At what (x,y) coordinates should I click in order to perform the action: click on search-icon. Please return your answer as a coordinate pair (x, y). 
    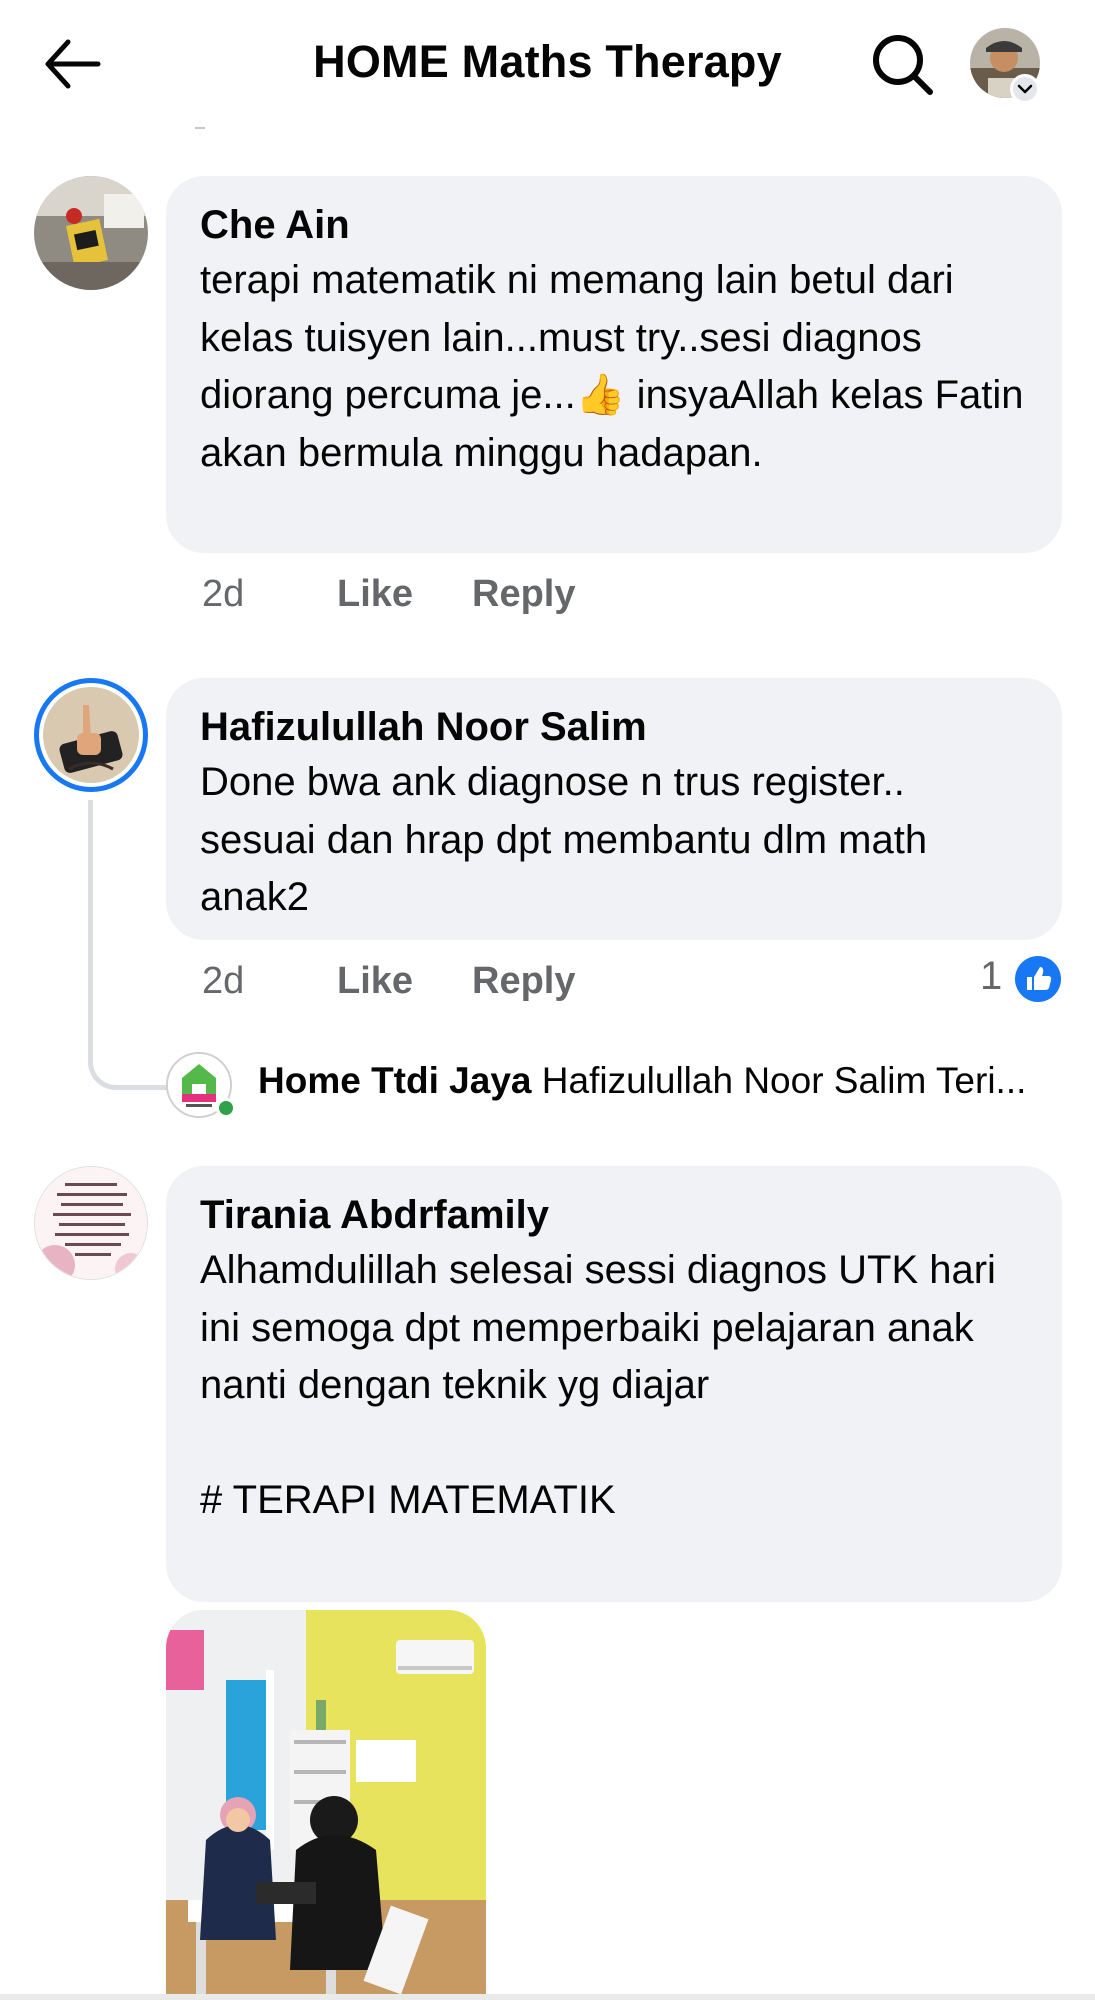
    Looking at the image, I should click on (903, 65).